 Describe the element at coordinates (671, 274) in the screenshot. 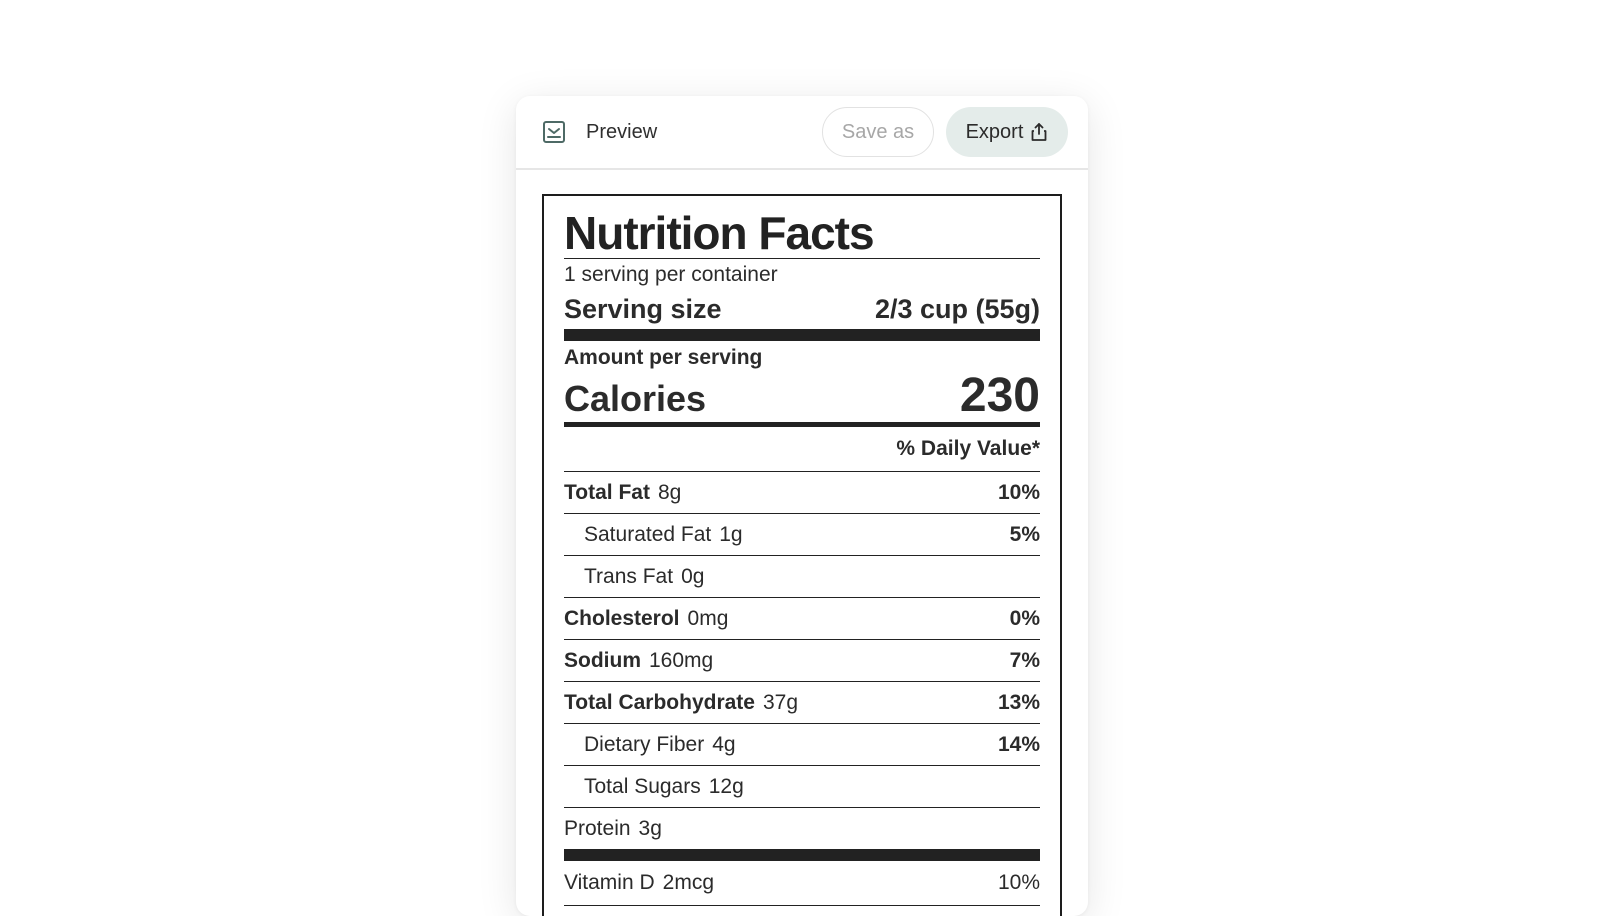

I see `servings-per-container: 1 serving per container` at that location.